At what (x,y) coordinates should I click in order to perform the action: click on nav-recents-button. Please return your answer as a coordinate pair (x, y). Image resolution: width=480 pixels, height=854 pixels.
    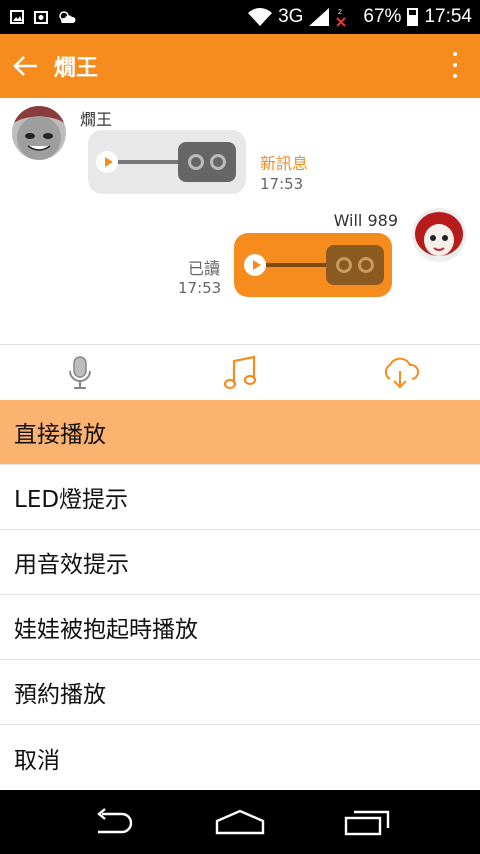
    Looking at the image, I should click on (367, 822).